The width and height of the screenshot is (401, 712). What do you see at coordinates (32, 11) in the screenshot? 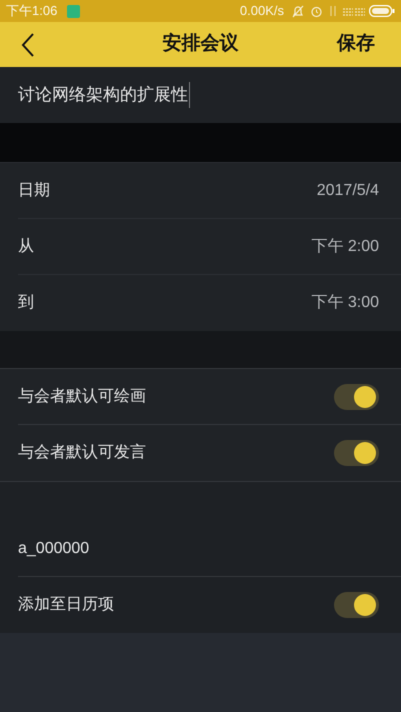
I see `status-time: 下午1:06` at bounding box center [32, 11].